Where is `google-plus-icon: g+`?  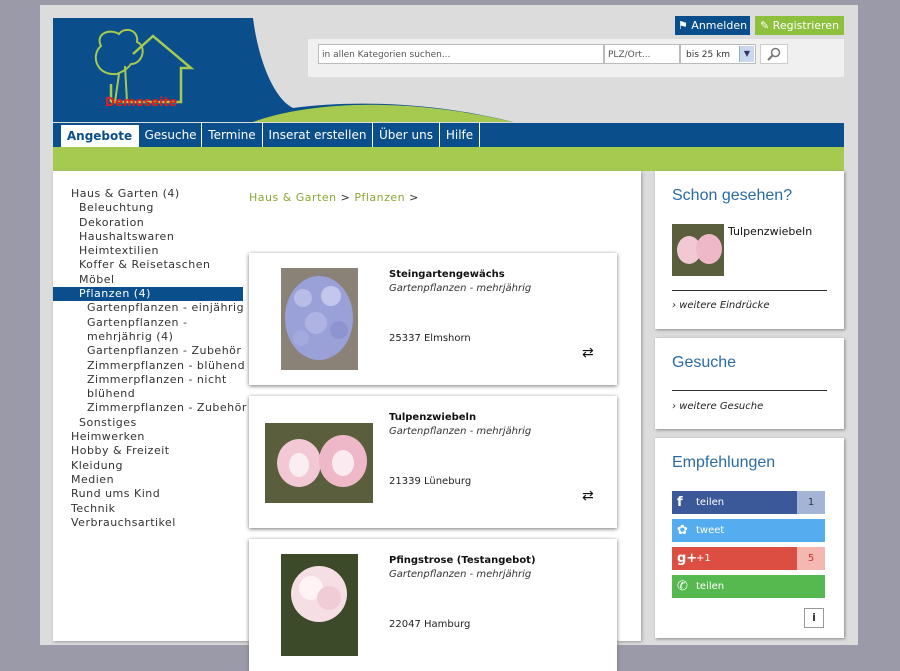 google-plus-icon: g+ is located at coordinates (687, 558).